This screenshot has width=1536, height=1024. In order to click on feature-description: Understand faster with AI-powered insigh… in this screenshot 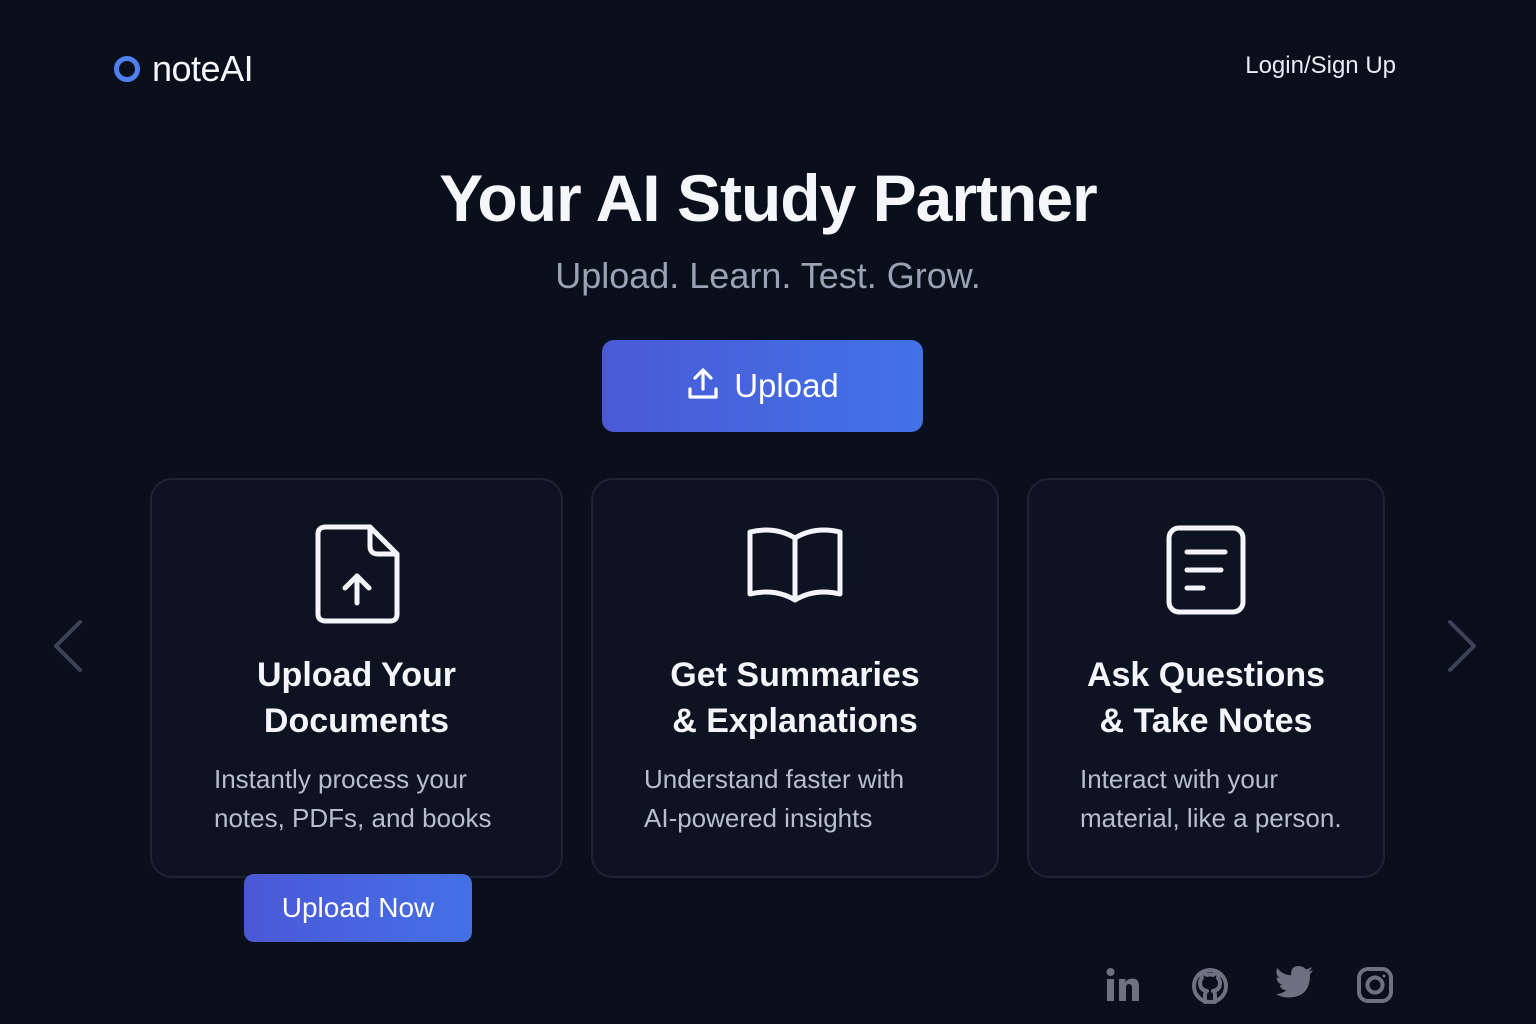, I will do `click(774, 798)`.